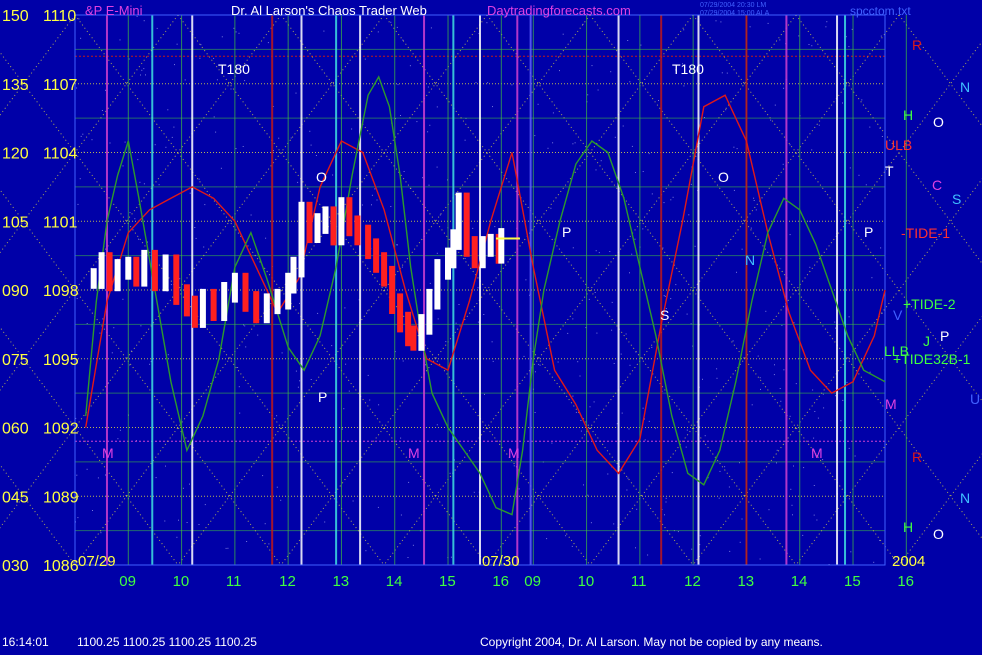 Image resolution: width=982 pixels, height=655 pixels. I want to click on left-axis-label: 030, so click(15, 566).